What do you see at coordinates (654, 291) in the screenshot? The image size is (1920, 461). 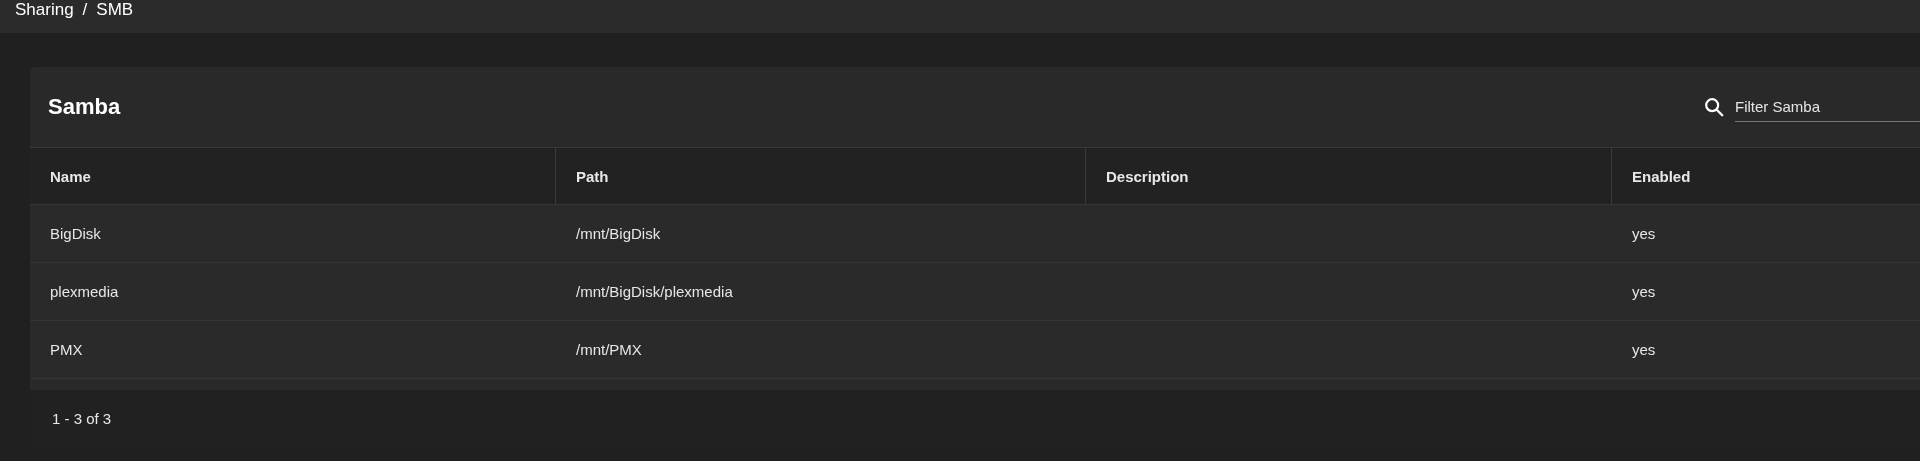 I see `table-cell: /mnt/BigDisk/plexmedia` at bounding box center [654, 291].